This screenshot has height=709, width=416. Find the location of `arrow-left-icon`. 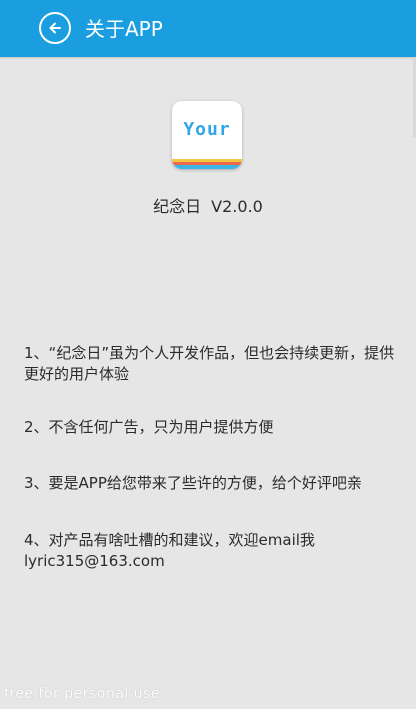

arrow-left-icon is located at coordinates (55, 28).